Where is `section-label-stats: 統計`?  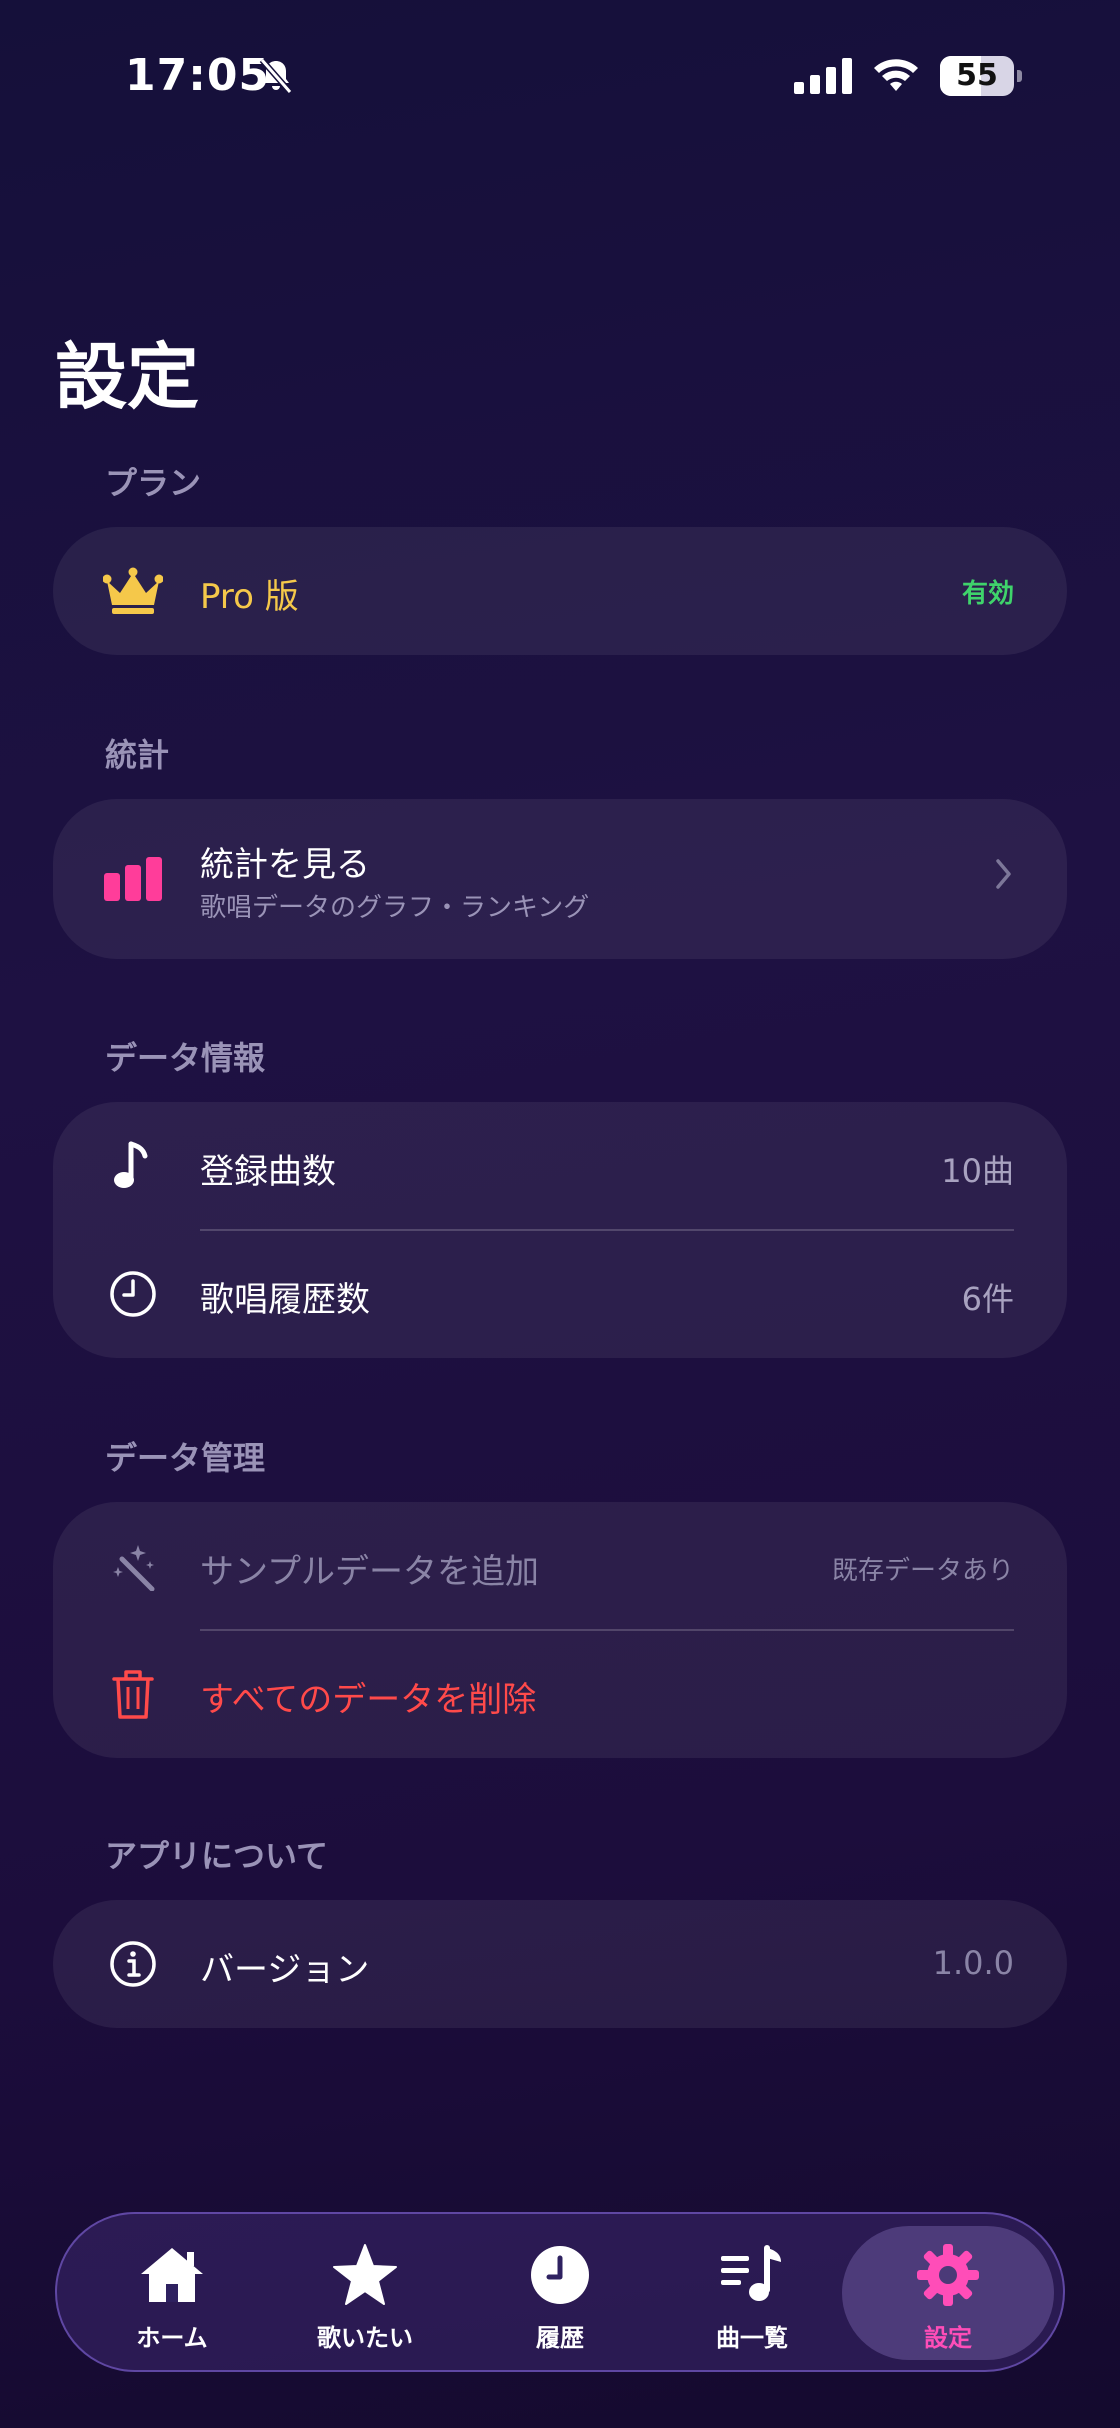
section-label-stats: 統計 is located at coordinates (137, 755).